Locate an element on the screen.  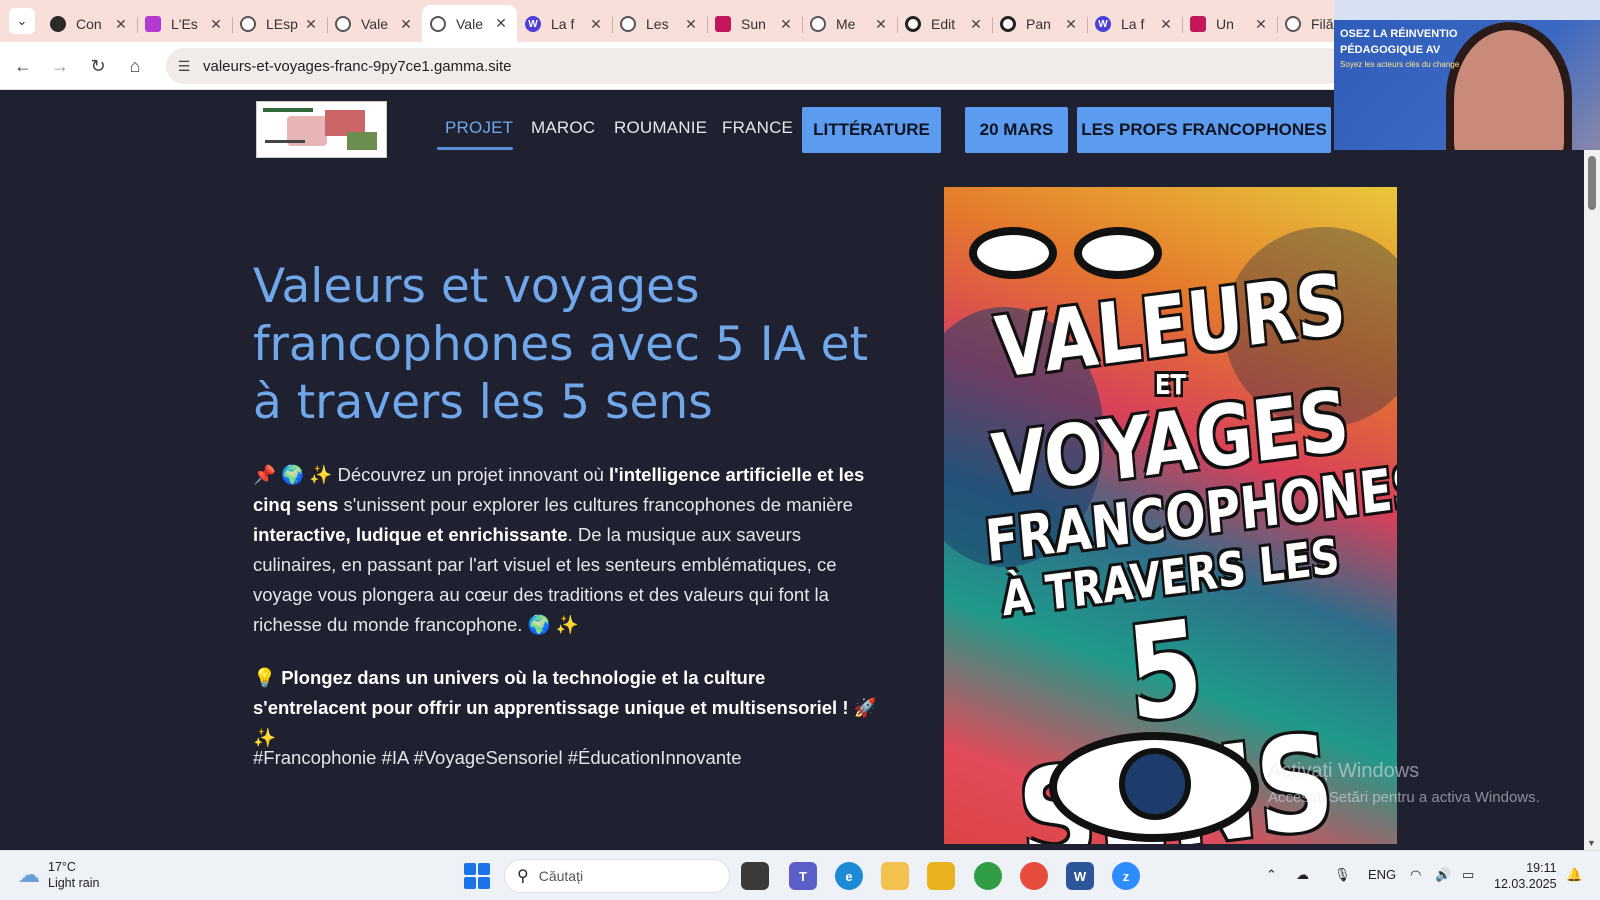
tab-1: Con ✕ is located at coordinates (89, 24).